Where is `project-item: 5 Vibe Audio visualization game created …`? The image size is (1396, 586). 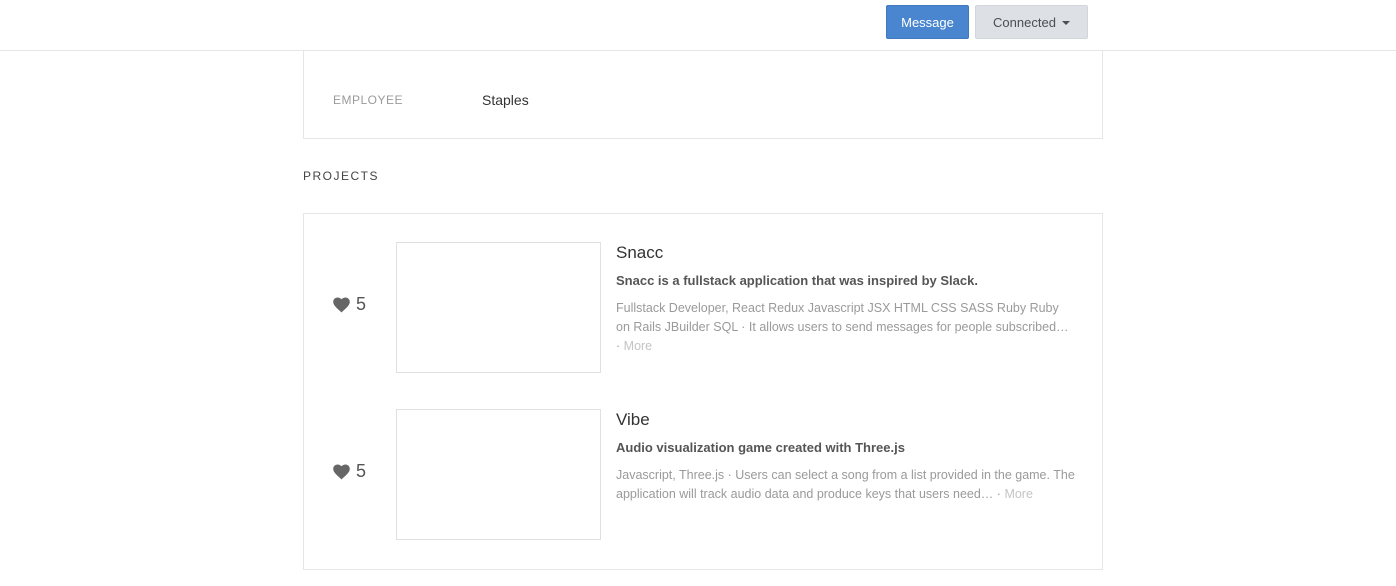 project-item: 5 Vibe Audio visualization game created … is located at coordinates (703, 475).